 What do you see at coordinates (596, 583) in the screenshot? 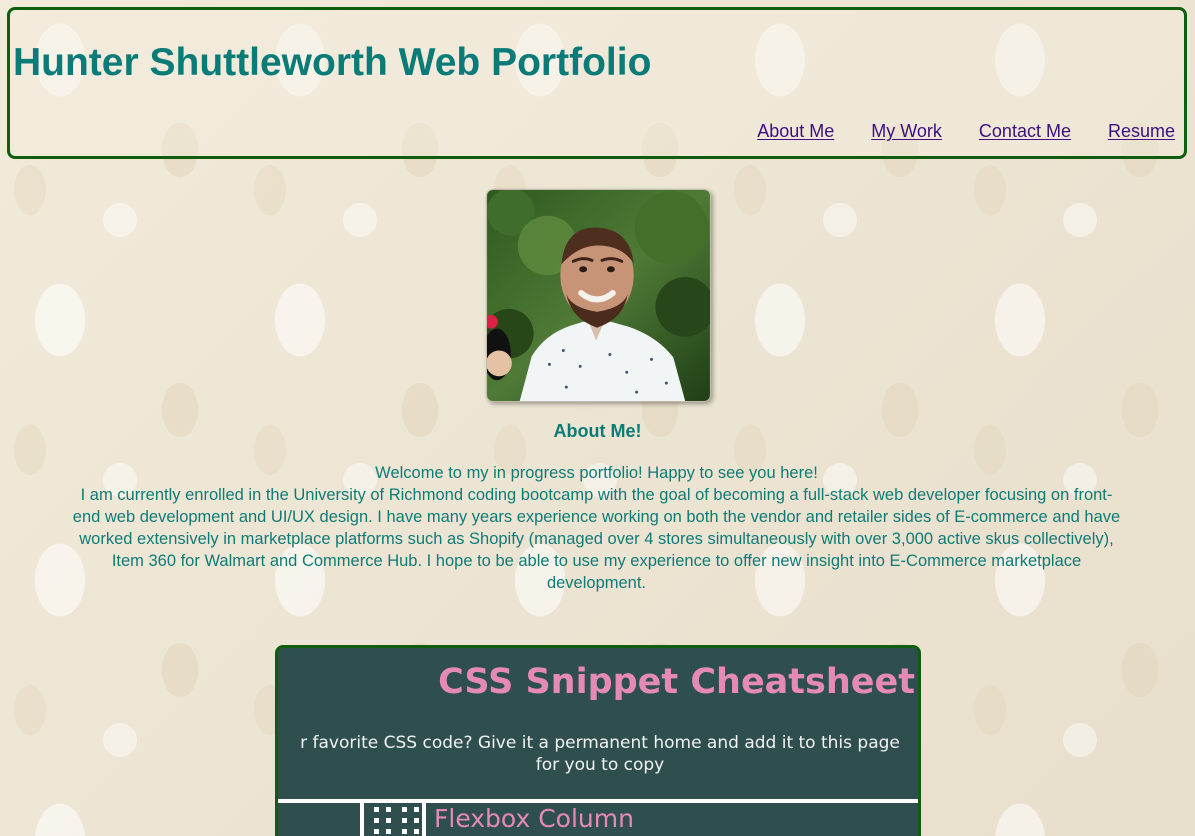
I see `about-copy-line-6: development.` at bounding box center [596, 583].